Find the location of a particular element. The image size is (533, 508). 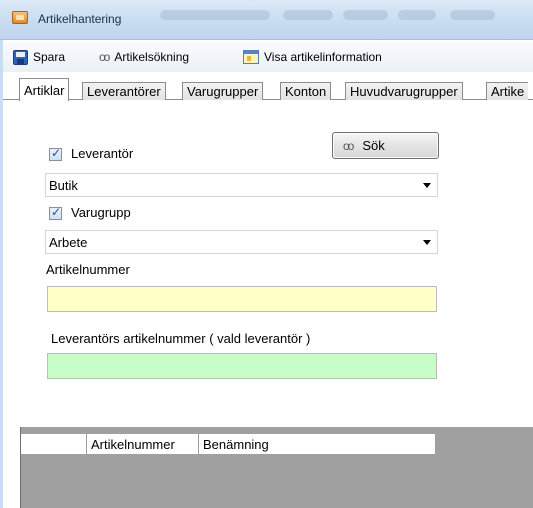

tab-konton: Konton is located at coordinates (306, 91).